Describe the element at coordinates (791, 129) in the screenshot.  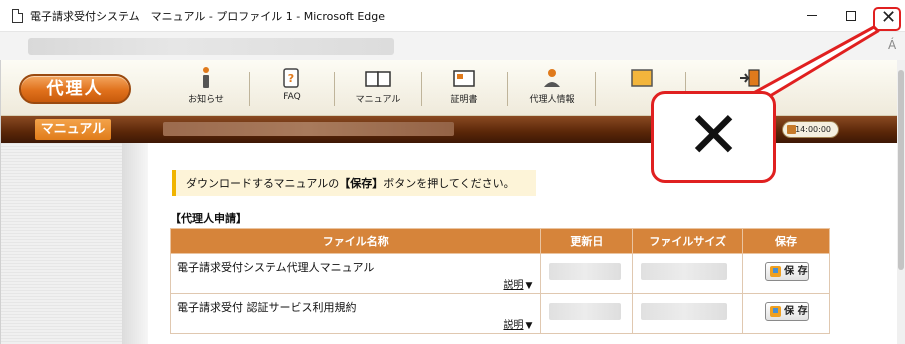
I see `clock-icon` at that location.